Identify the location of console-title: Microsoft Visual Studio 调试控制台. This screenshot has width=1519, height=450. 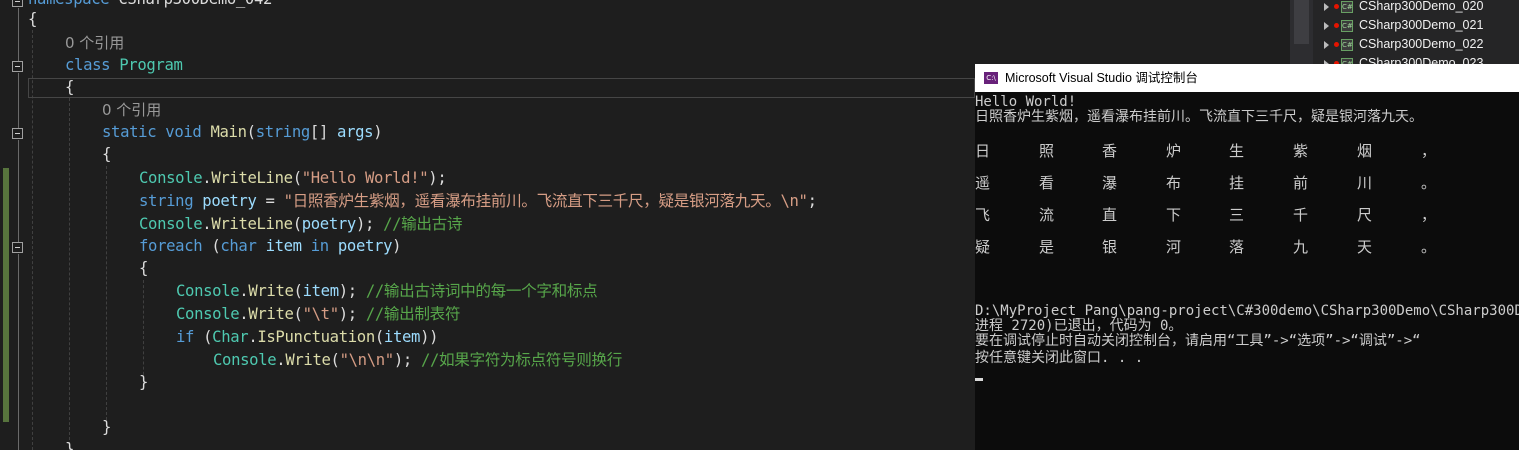
(1101, 78).